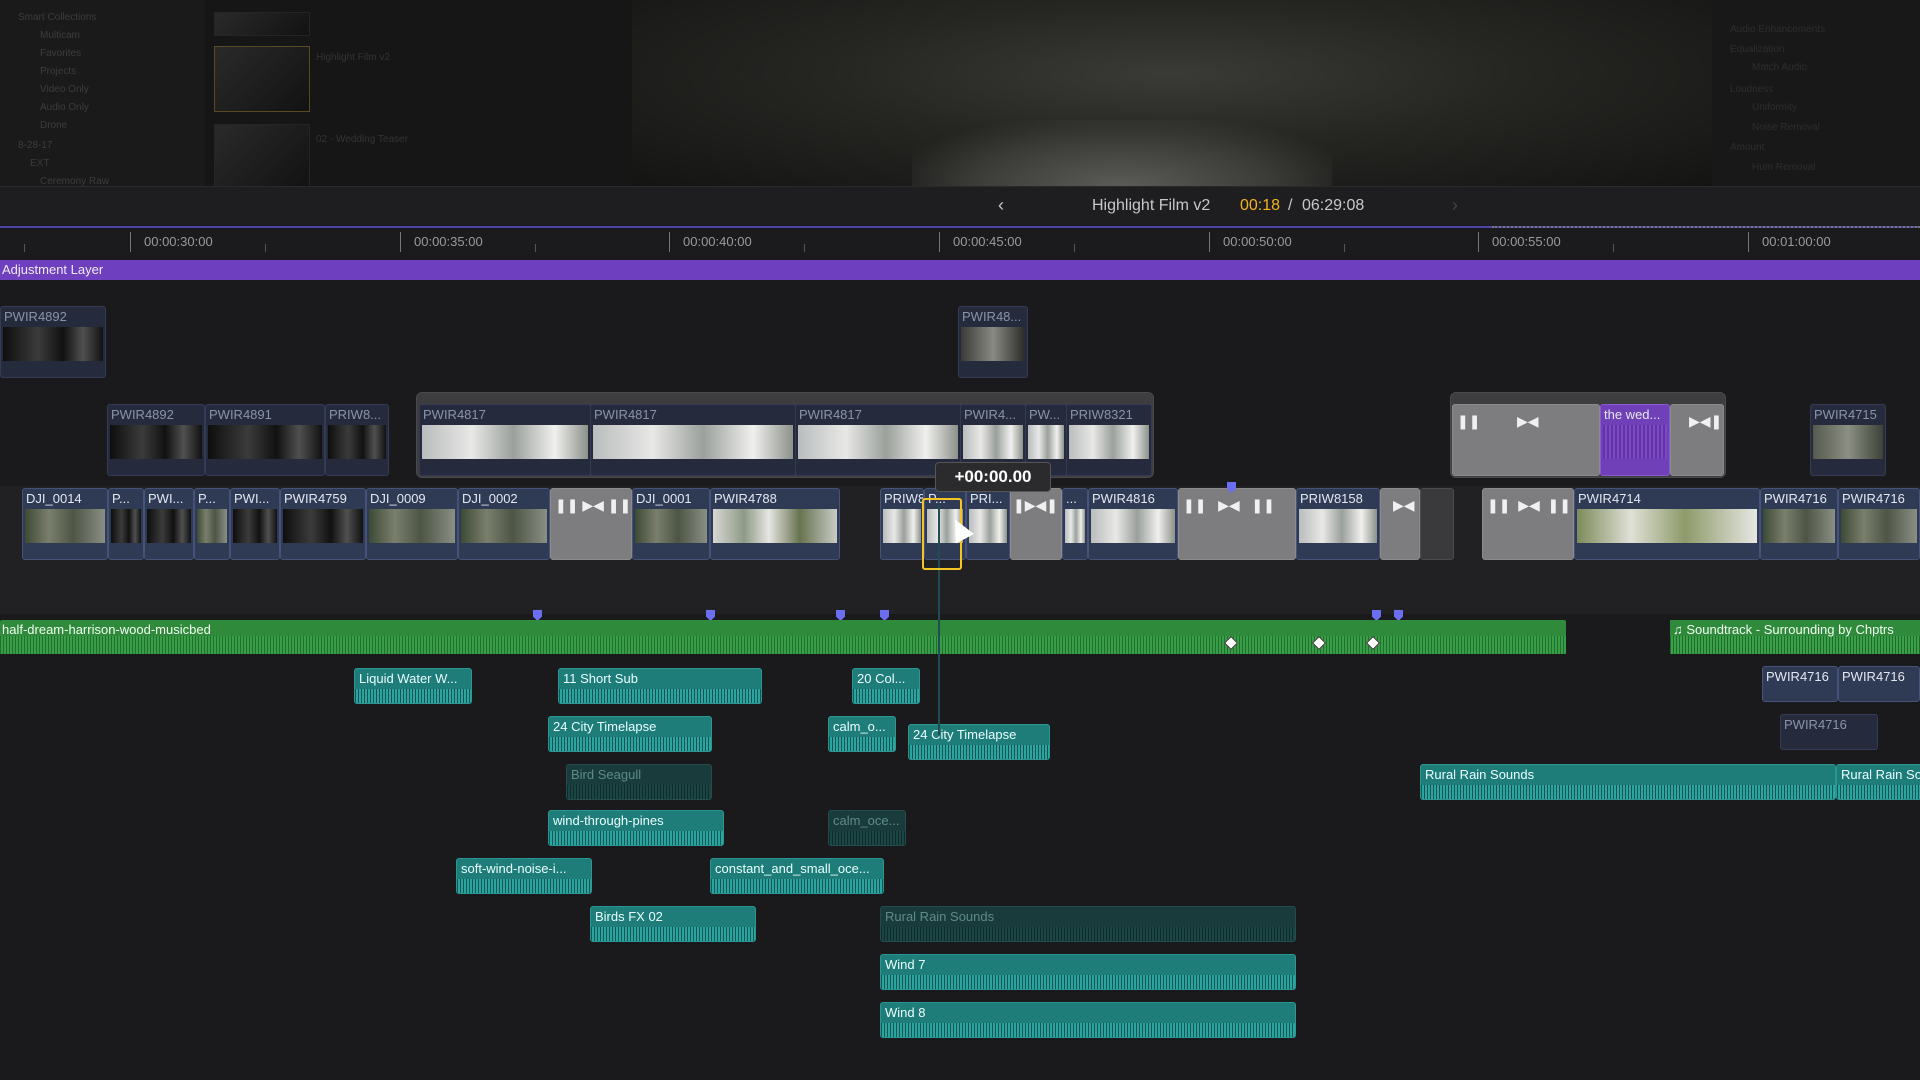 The height and width of the screenshot is (1080, 1920). What do you see at coordinates (1338, 524) in the screenshot?
I see `video-clip: PRIW8158` at bounding box center [1338, 524].